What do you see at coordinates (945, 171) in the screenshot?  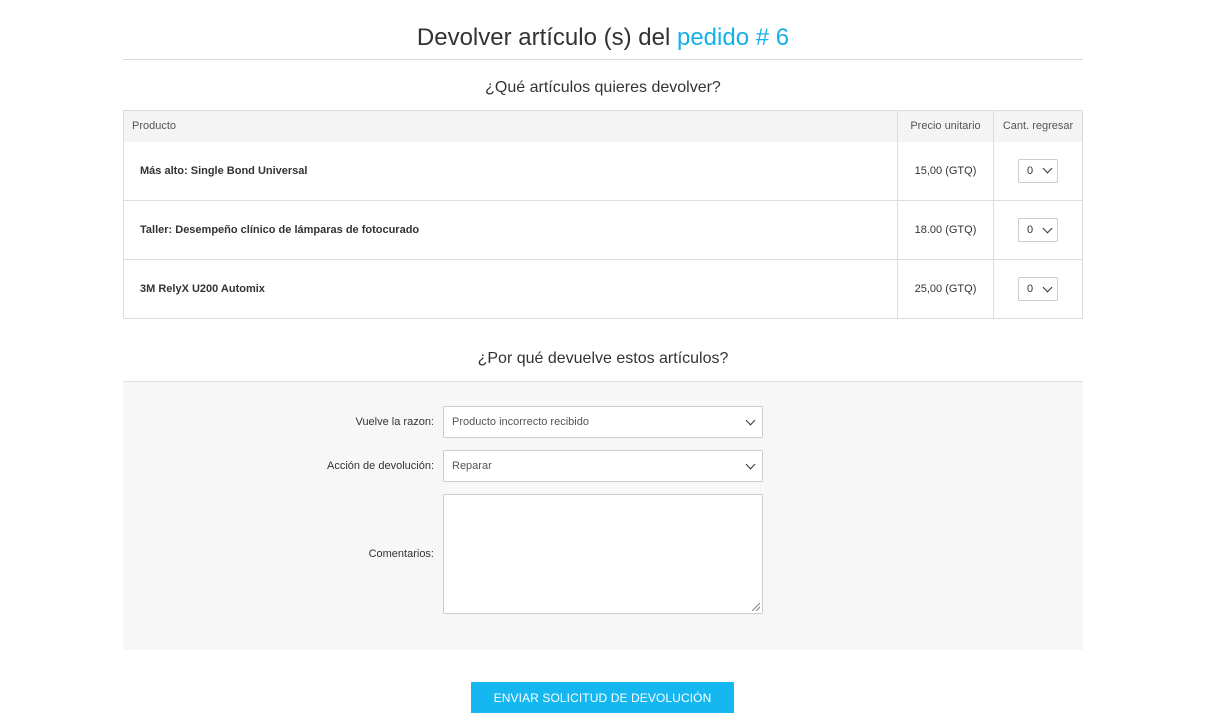 I see `unit-price: 15,00 (GTQ)` at bounding box center [945, 171].